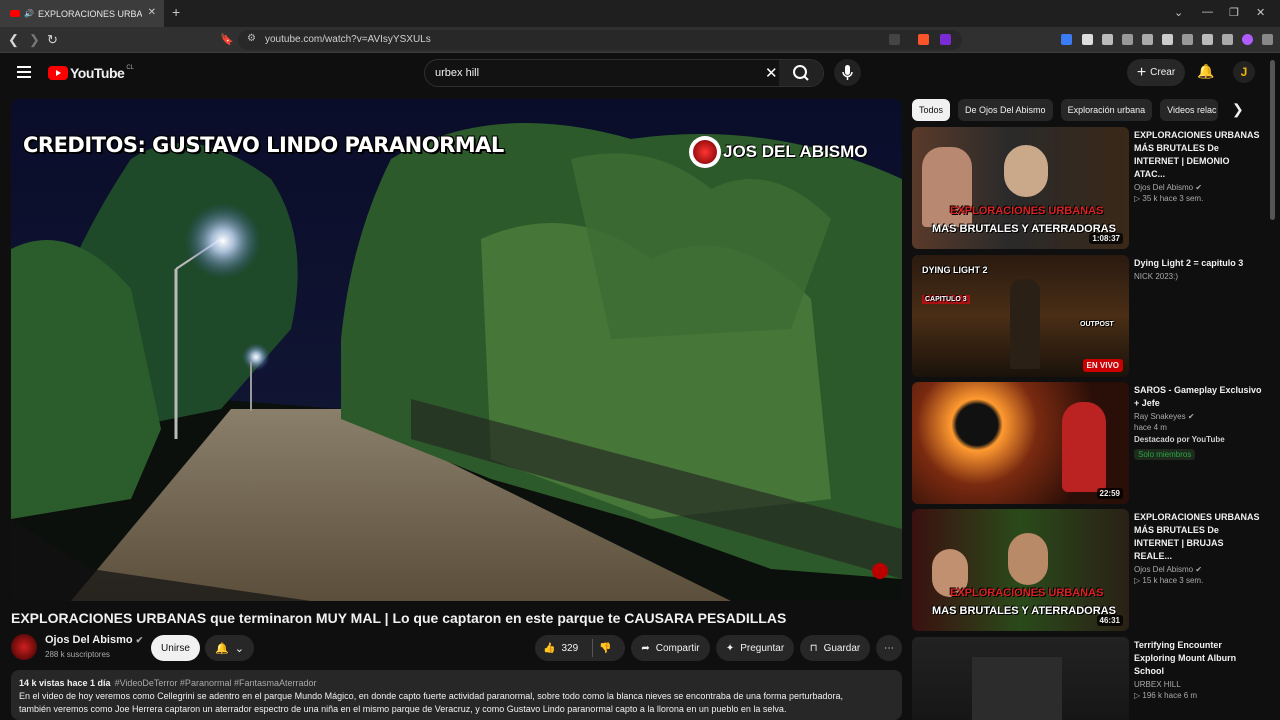 The height and width of the screenshot is (720, 1280). What do you see at coordinates (1198, 684) in the screenshot?
I see `channel-name: URBEX HILL` at bounding box center [1198, 684].